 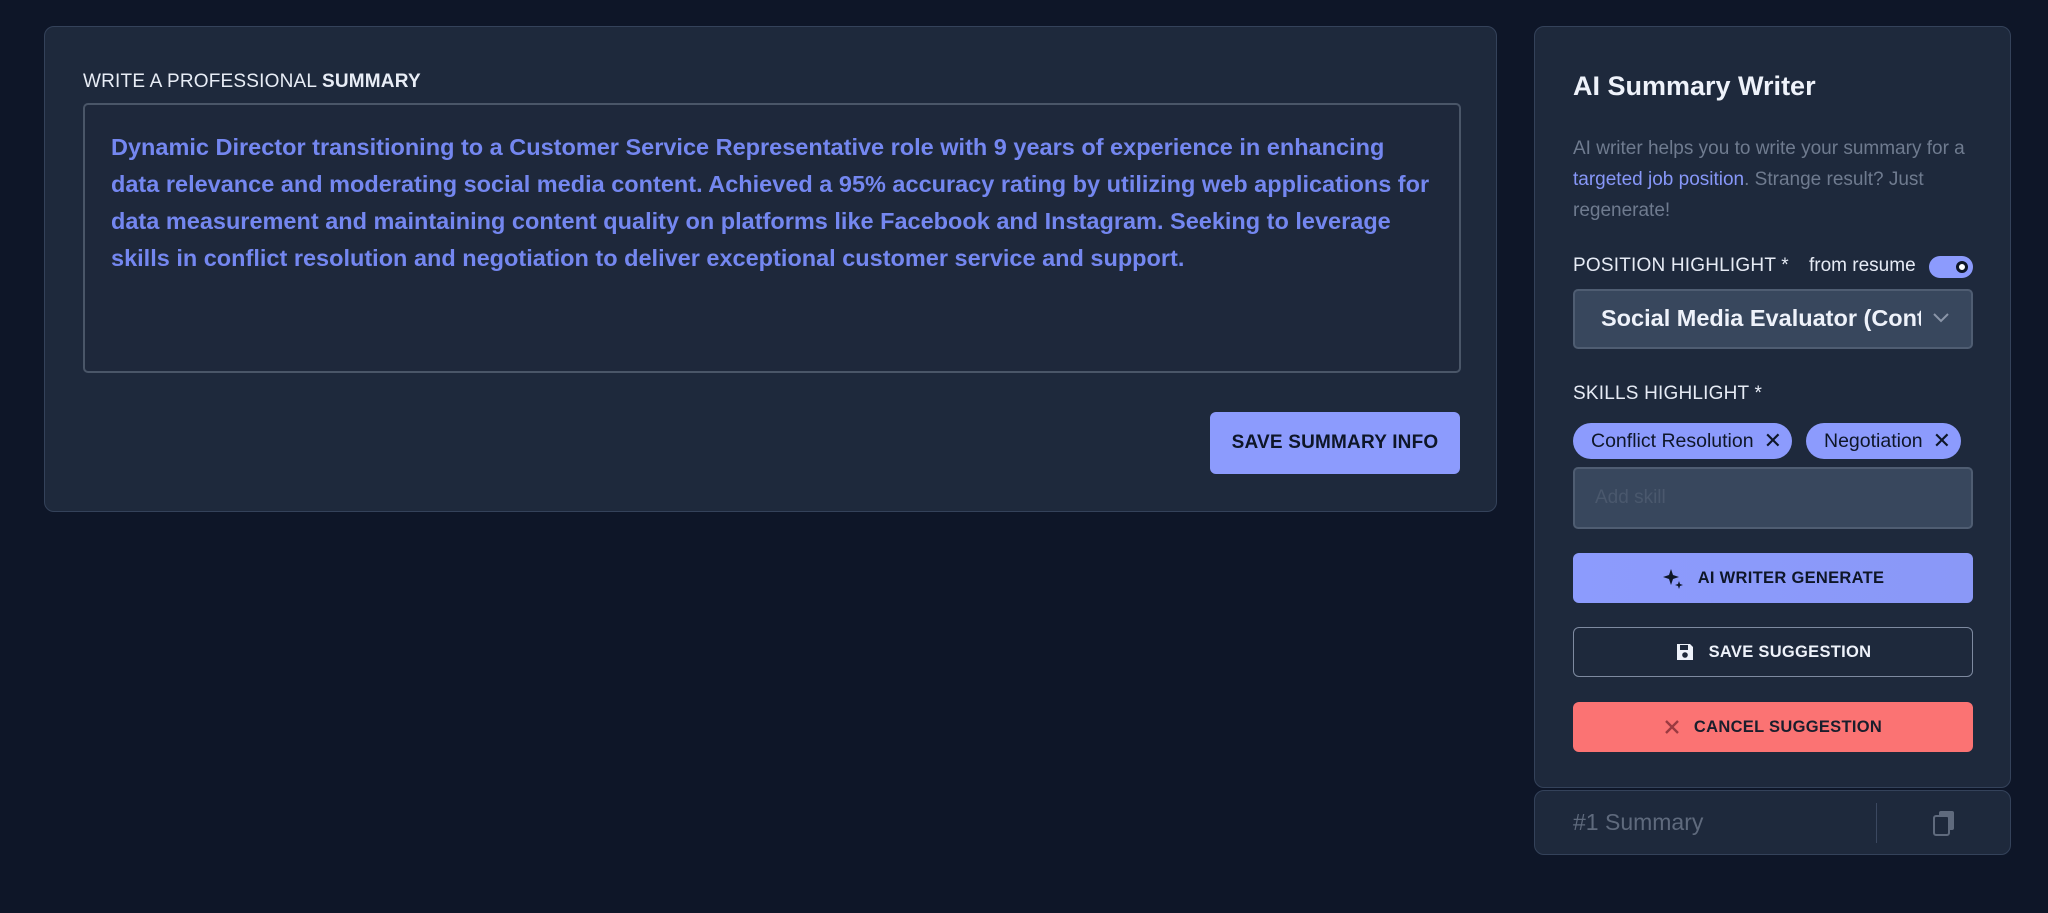 I want to click on position-select-value: Social Media Evaluator (Contract), so click(x=1761, y=318).